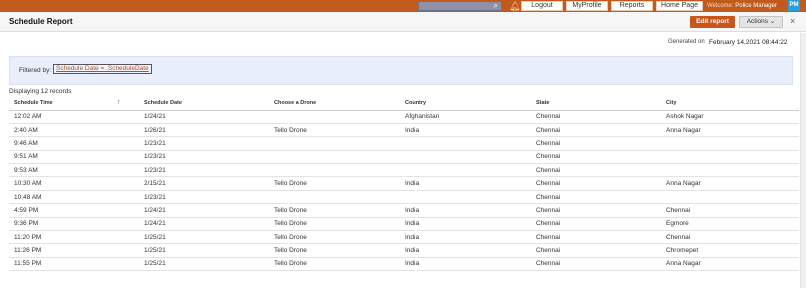  Describe the element at coordinates (102, 69) in the screenshot. I see `filter-link: Schedule Date = .ScheduleDate` at that location.